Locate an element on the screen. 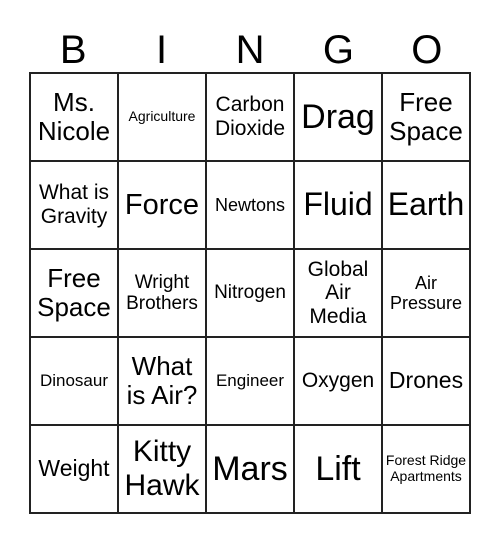 The height and width of the screenshot is (544, 500). bingo-cell-text: Drones is located at coordinates (426, 380).